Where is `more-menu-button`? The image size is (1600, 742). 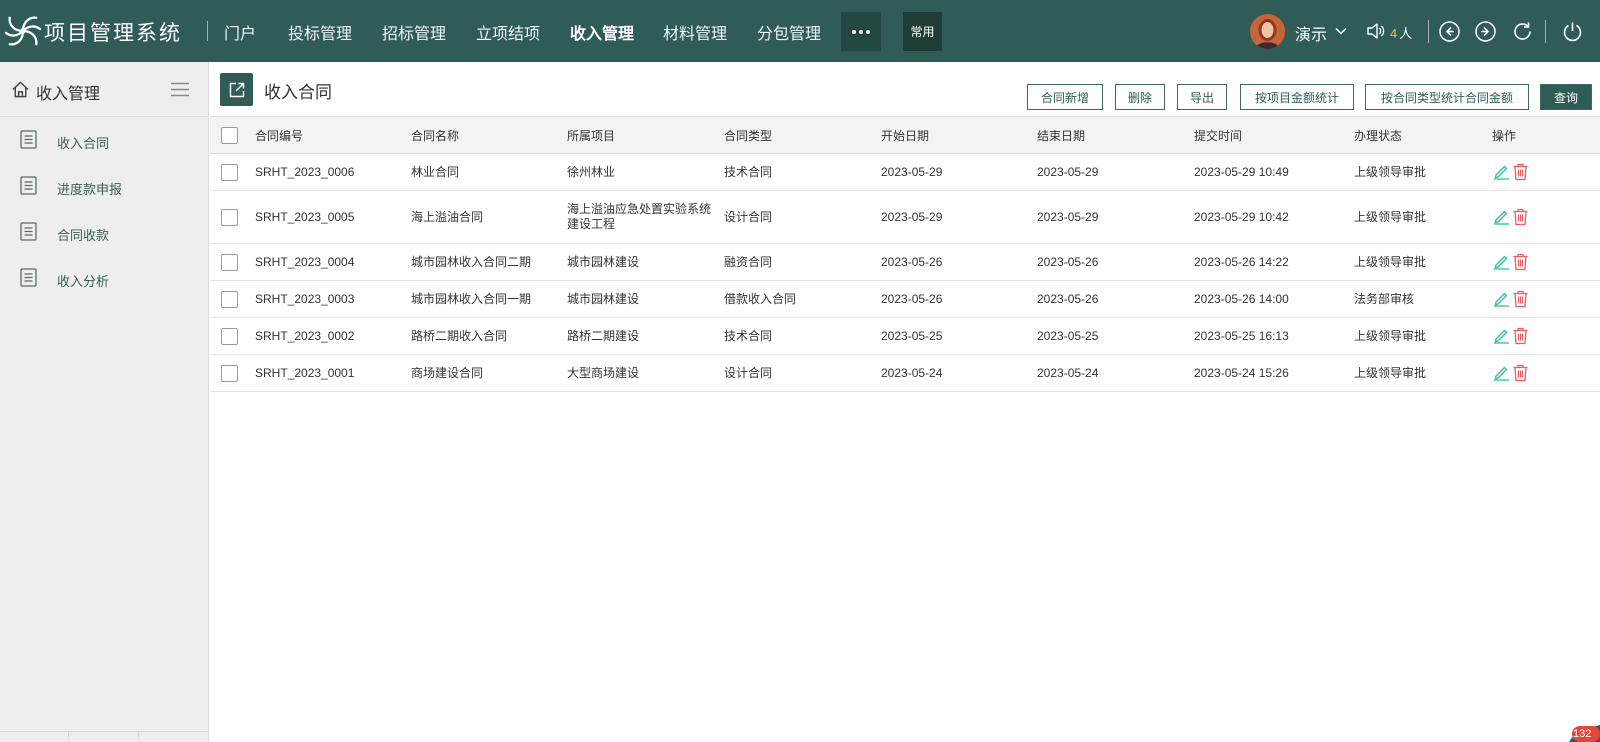 more-menu-button is located at coordinates (861, 31).